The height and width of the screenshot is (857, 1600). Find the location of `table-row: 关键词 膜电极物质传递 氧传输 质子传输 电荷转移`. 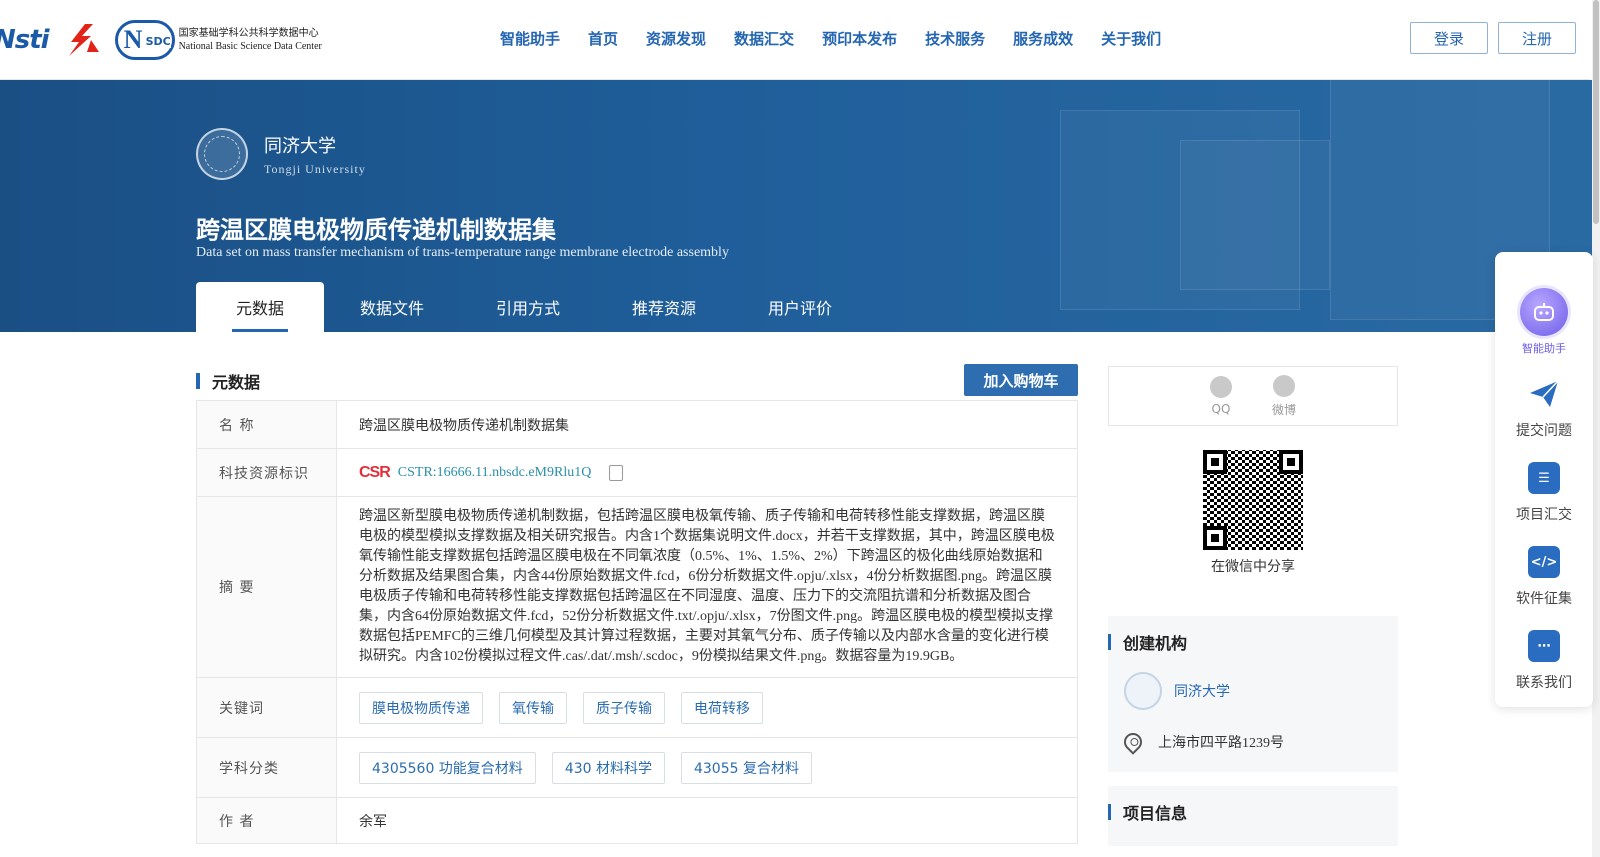

table-row: 关键词 膜电极物质传递 氧传输 质子传输 电荷转移 is located at coordinates (637, 707).